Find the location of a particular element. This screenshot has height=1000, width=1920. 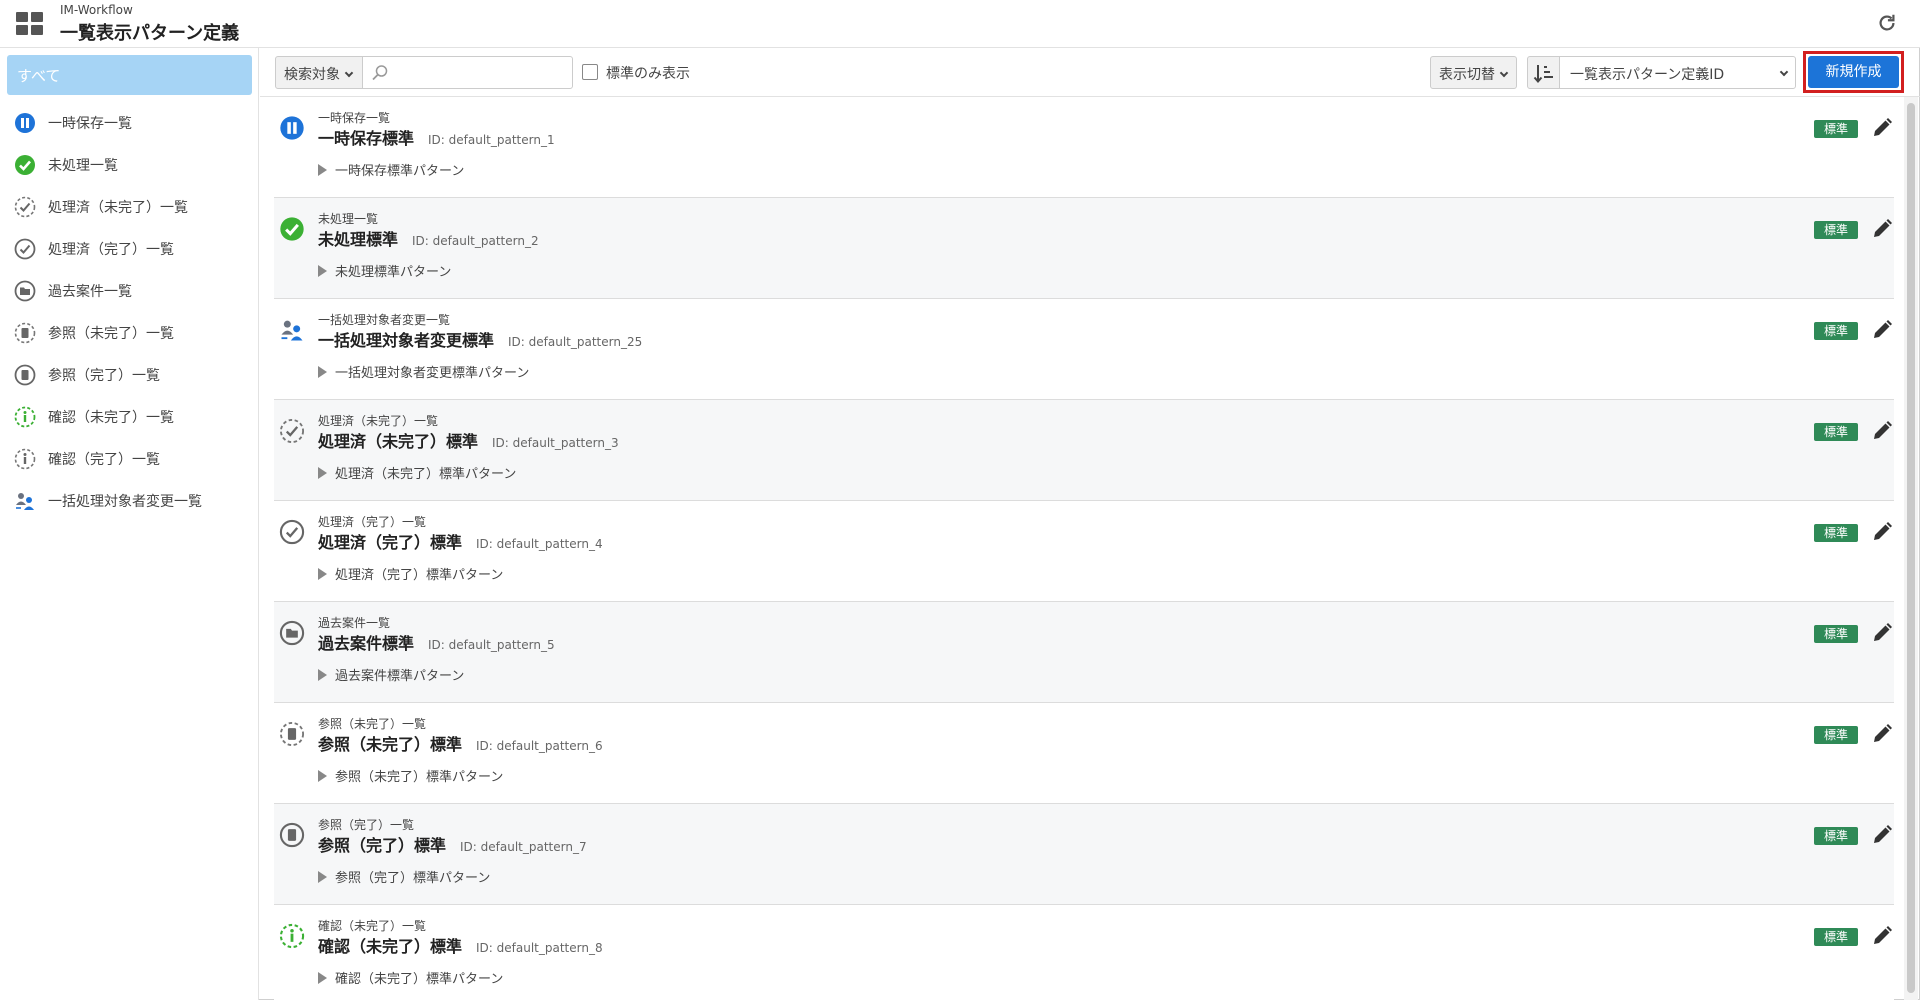

sidebar-item: 一時保存一覧 is located at coordinates (129, 123).